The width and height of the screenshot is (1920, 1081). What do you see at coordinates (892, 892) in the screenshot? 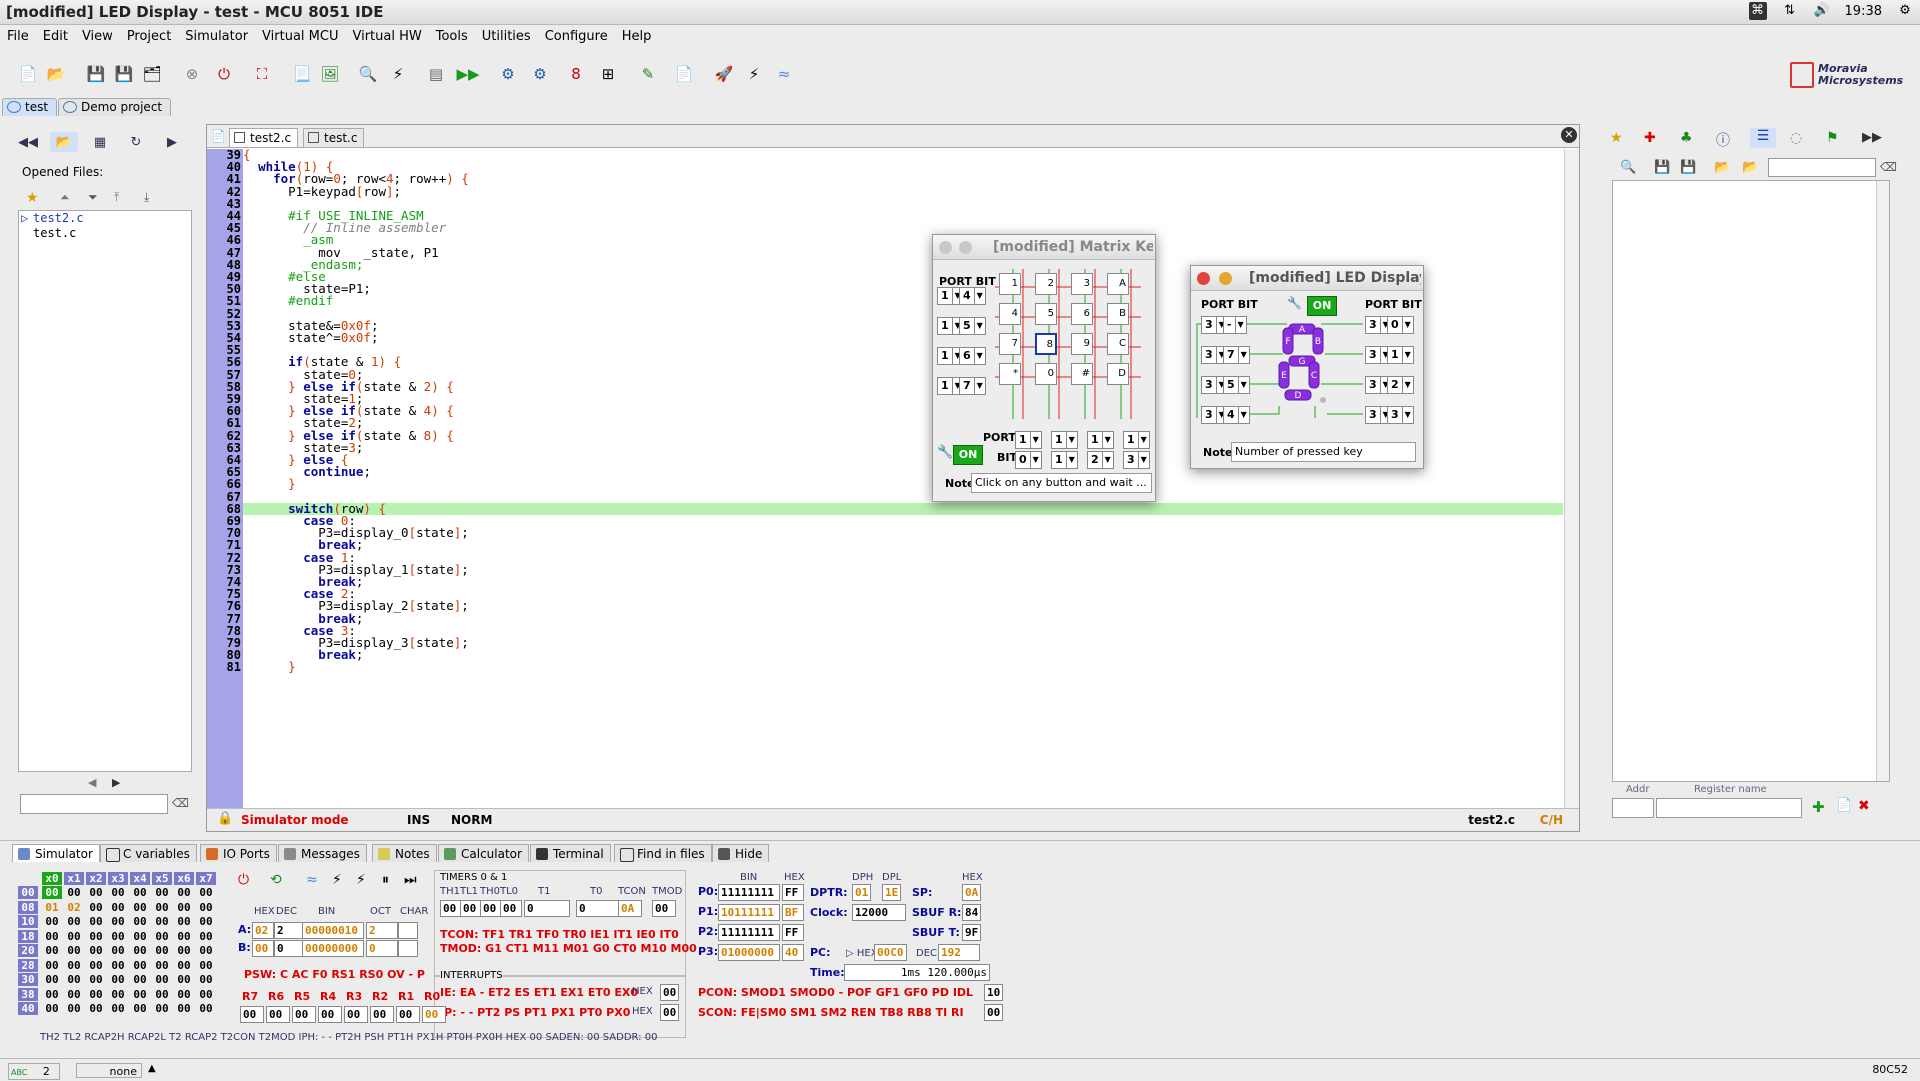
I see `dpl-field: 1E` at bounding box center [892, 892].